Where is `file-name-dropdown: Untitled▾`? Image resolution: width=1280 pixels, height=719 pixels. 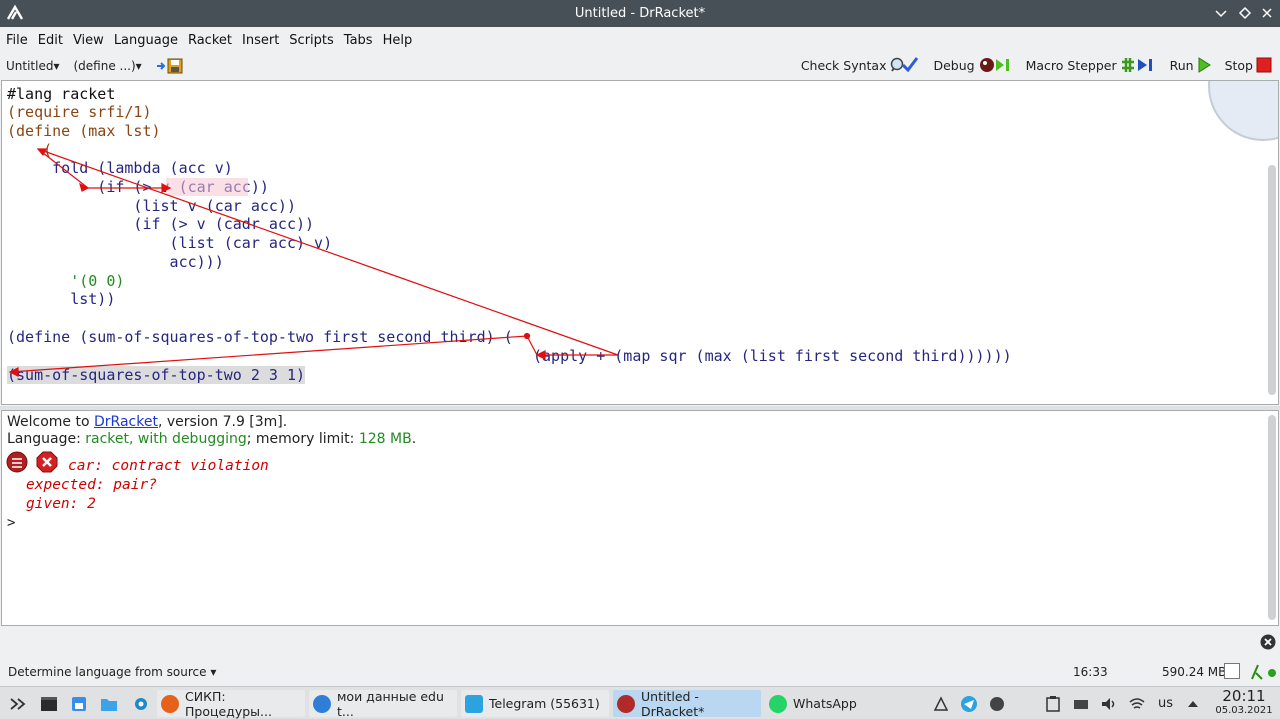 file-name-dropdown: Untitled▾ is located at coordinates (33, 66).